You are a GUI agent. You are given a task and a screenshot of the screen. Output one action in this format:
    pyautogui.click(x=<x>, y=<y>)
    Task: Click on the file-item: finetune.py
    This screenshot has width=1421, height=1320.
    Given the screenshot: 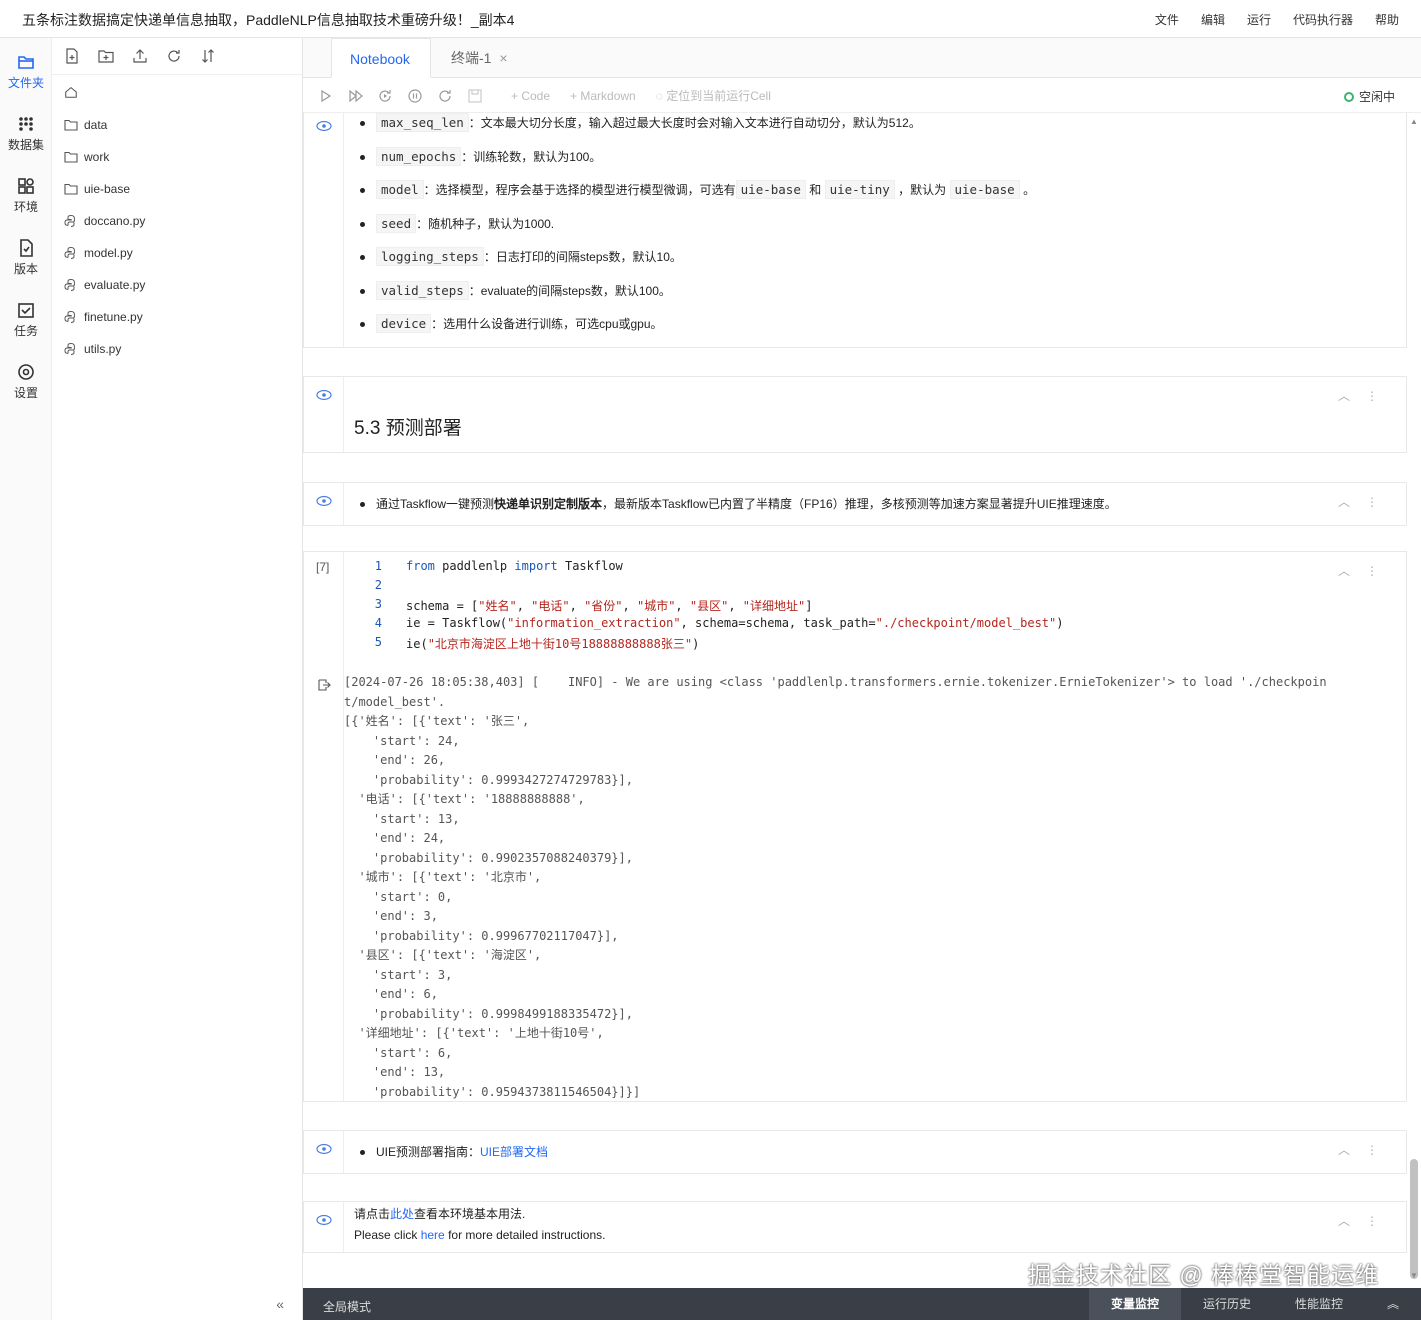 What is the action you would take?
    pyautogui.click(x=177, y=317)
    